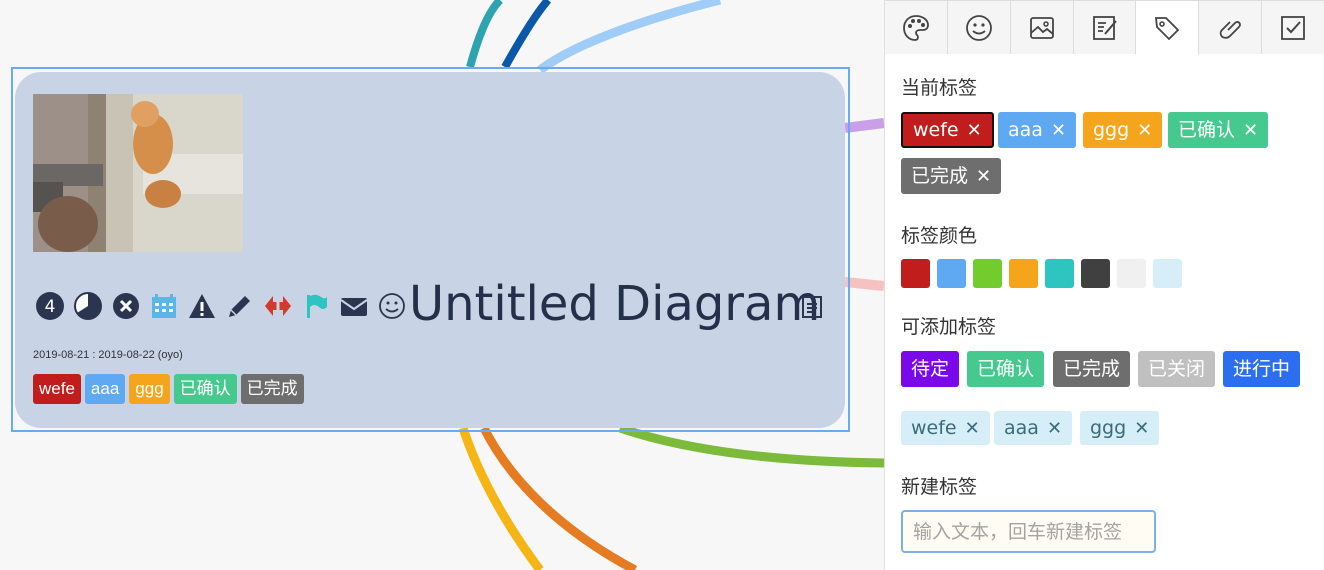 The height and width of the screenshot is (570, 1324). I want to click on warning-icon, so click(202, 306).